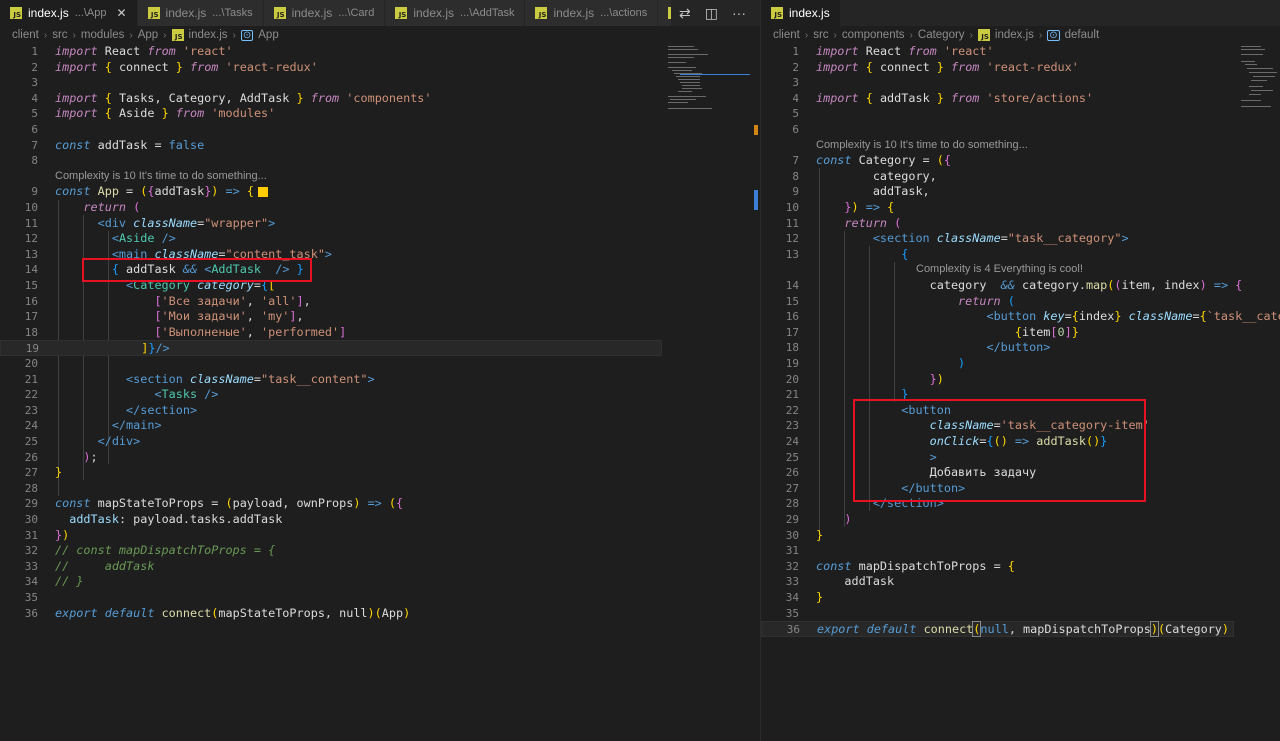 Image resolution: width=1280 pixels, height=741 pixels. What do you see at coordinates (380, 35) in the screenshot?
I see `breadcrumb: client › src › modules › App › JS index.js › ⊙ App` at bounding box center [380, 35].